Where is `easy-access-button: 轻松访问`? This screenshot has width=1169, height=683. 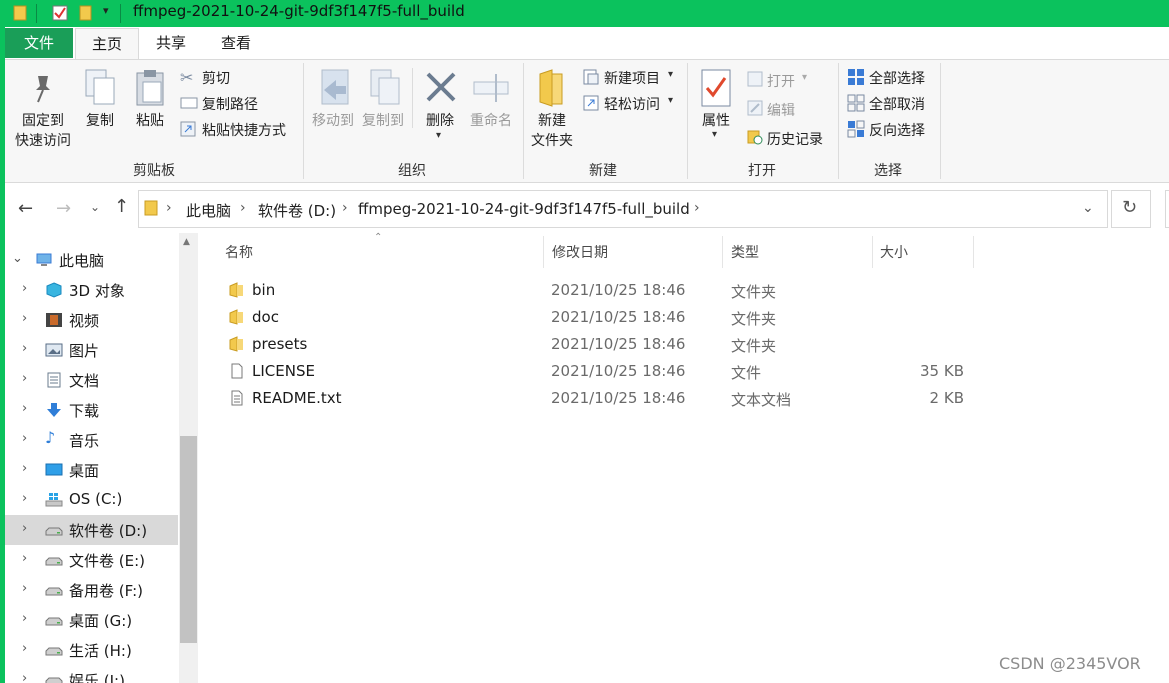 easy-access-button: 轻松访问 is located at coordinates (632, 104).